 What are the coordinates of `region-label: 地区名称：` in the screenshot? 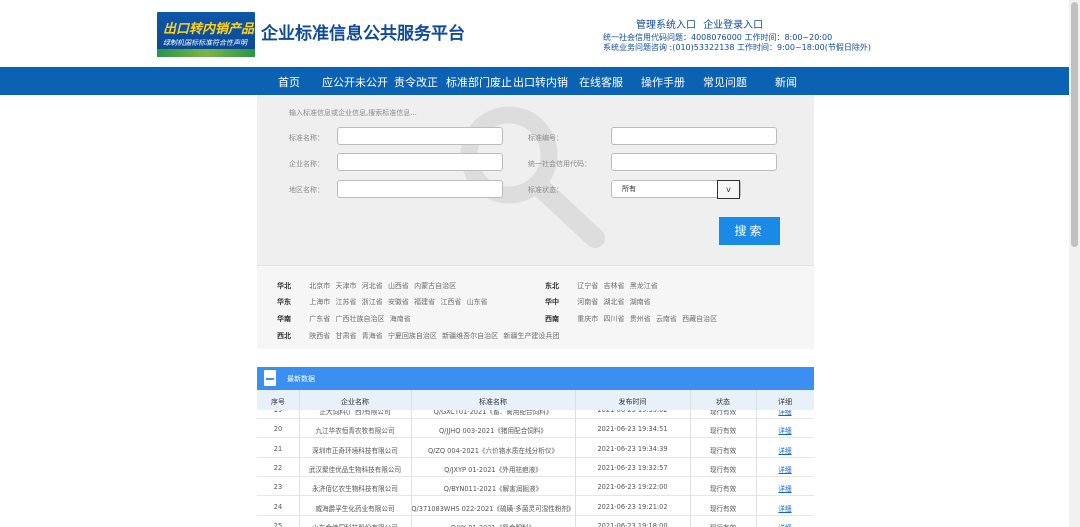 It's located at (306, 190).